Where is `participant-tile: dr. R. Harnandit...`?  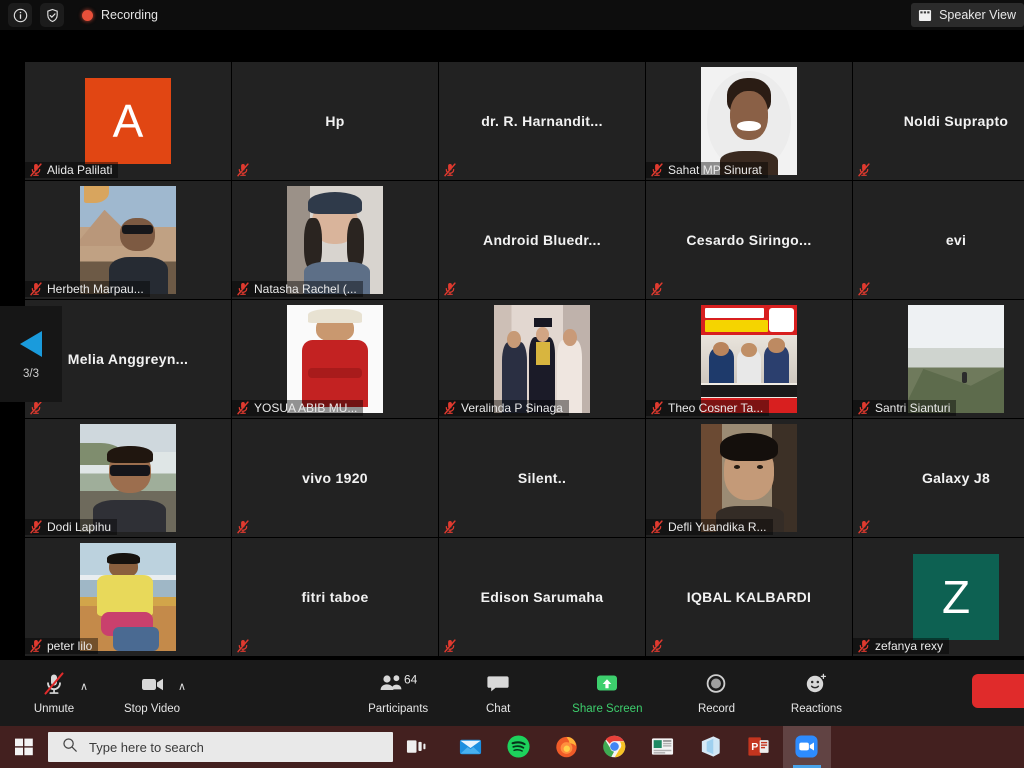
participant-tile: dr. R. Harnandit... is located at coordinates (542, 121).